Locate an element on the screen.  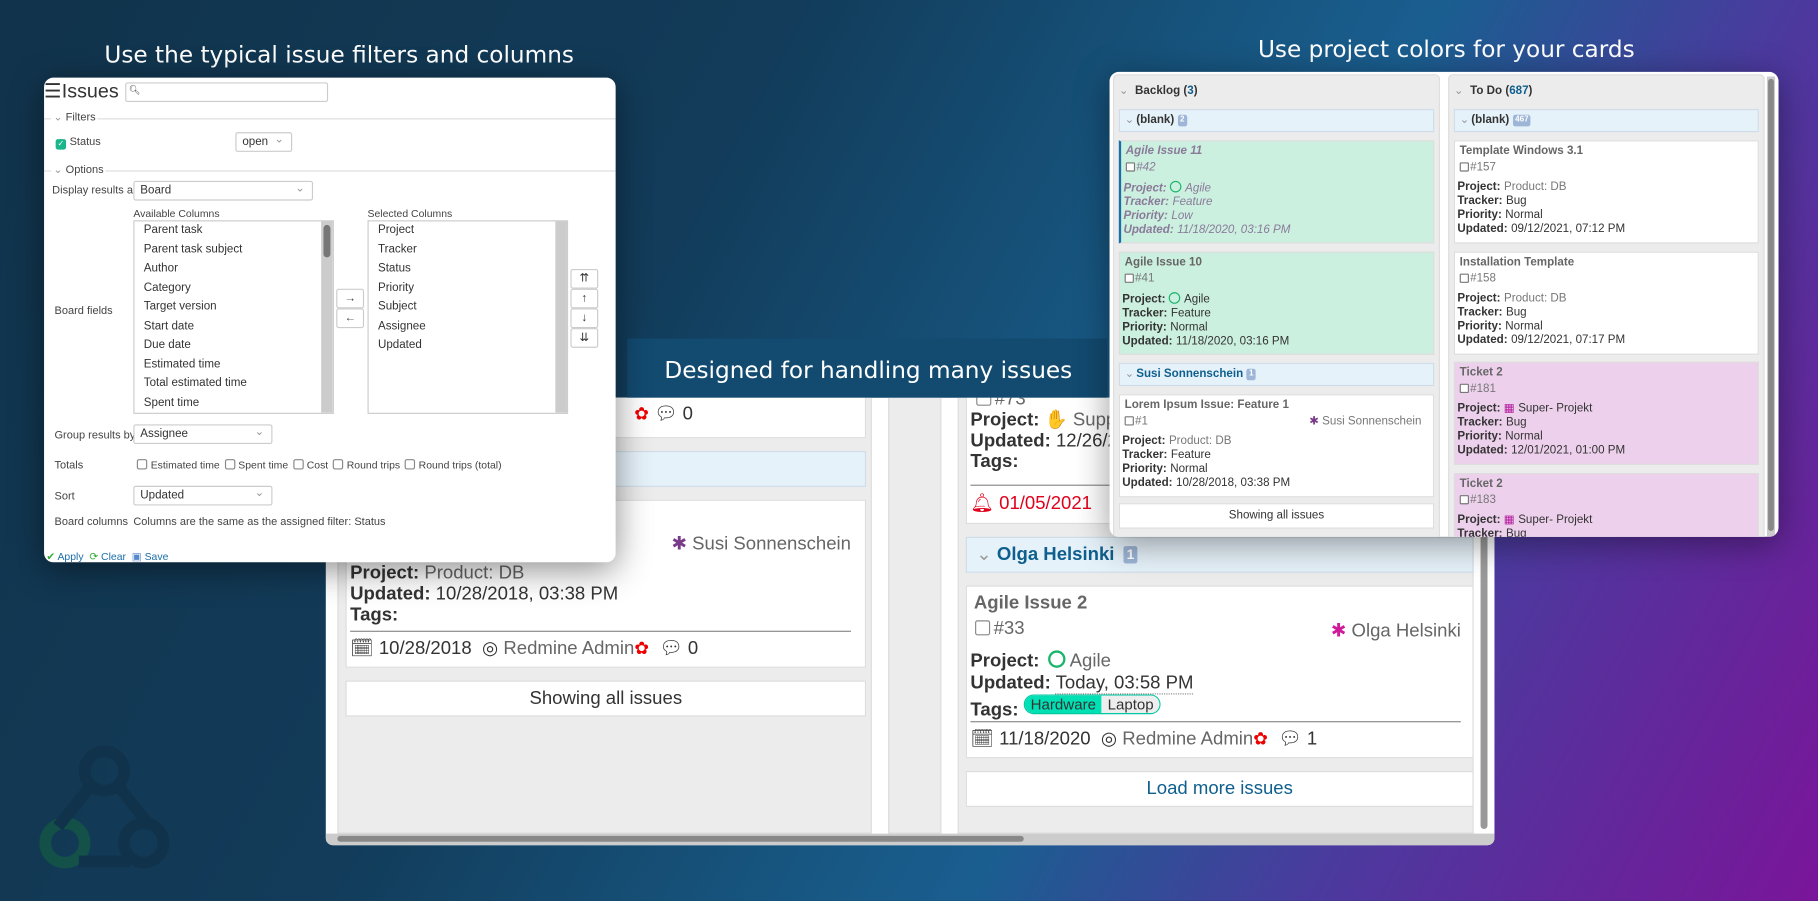
assignee: ✱ Susi Sonnenschein is located at coordinates (1365, 422).